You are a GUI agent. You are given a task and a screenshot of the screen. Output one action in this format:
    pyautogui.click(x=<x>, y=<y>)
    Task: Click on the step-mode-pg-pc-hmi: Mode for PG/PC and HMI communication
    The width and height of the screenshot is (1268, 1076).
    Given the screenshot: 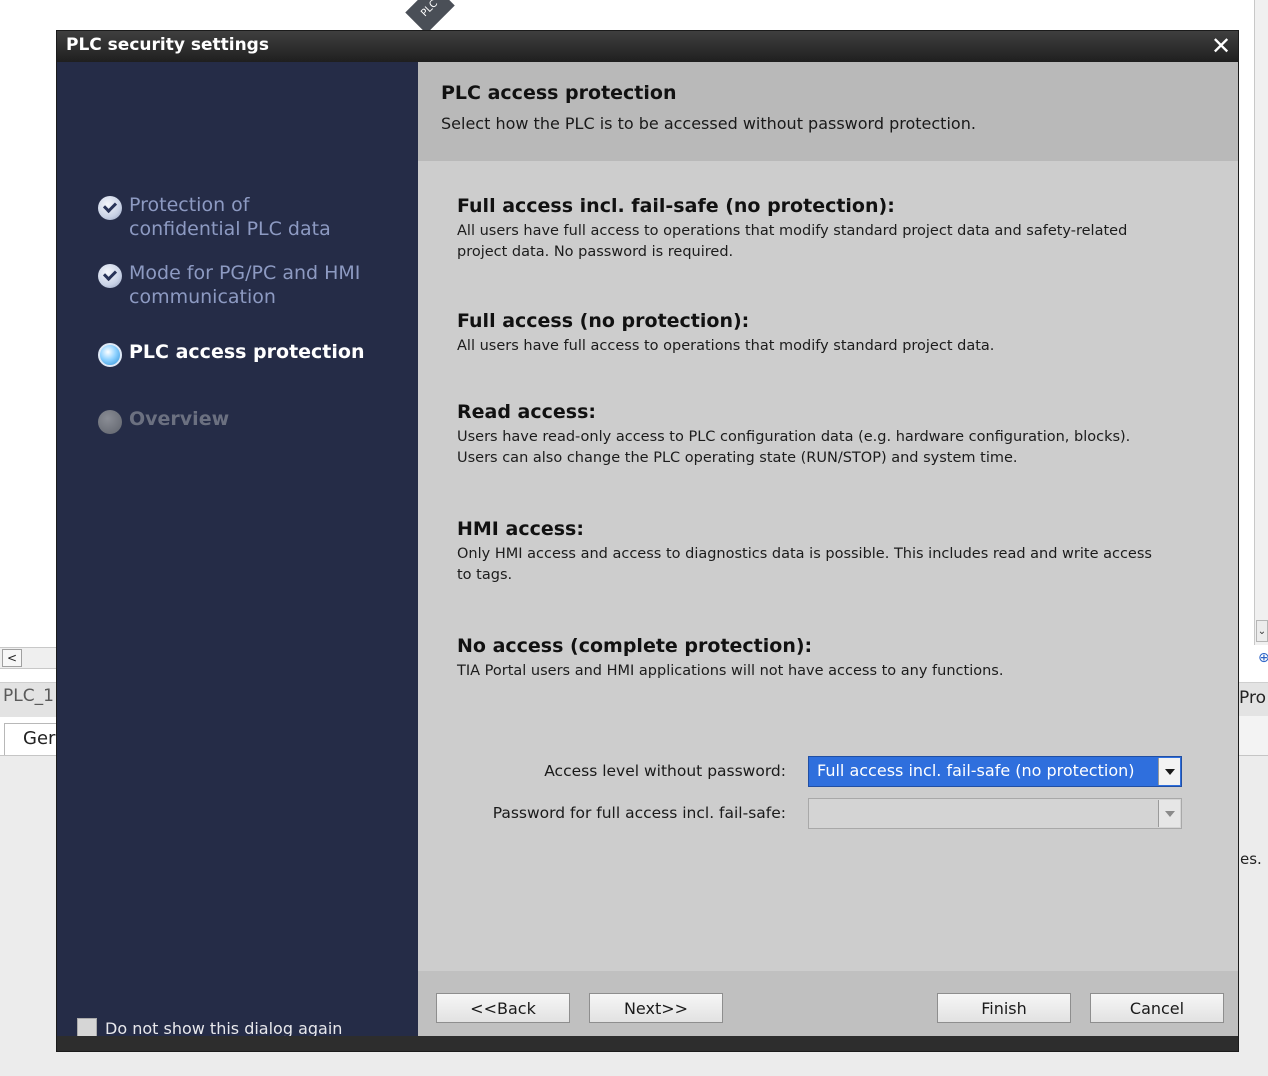 What is the action you would take?
    pyautogui.click(x=229, y=285)
    